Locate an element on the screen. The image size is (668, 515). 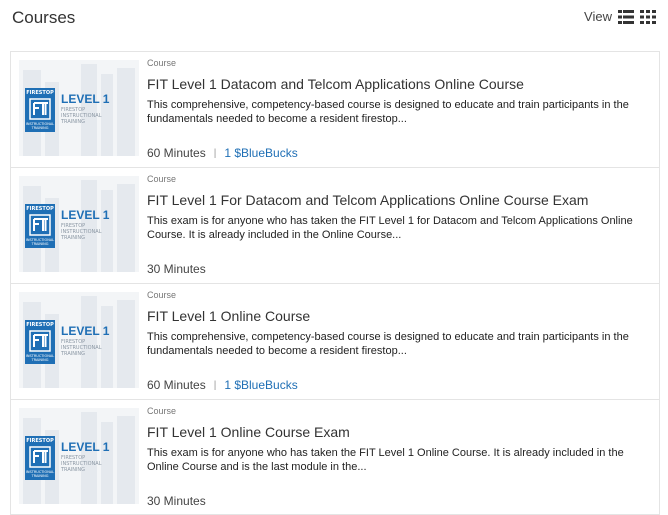
view-label: View is located at coordinates (598, 16).